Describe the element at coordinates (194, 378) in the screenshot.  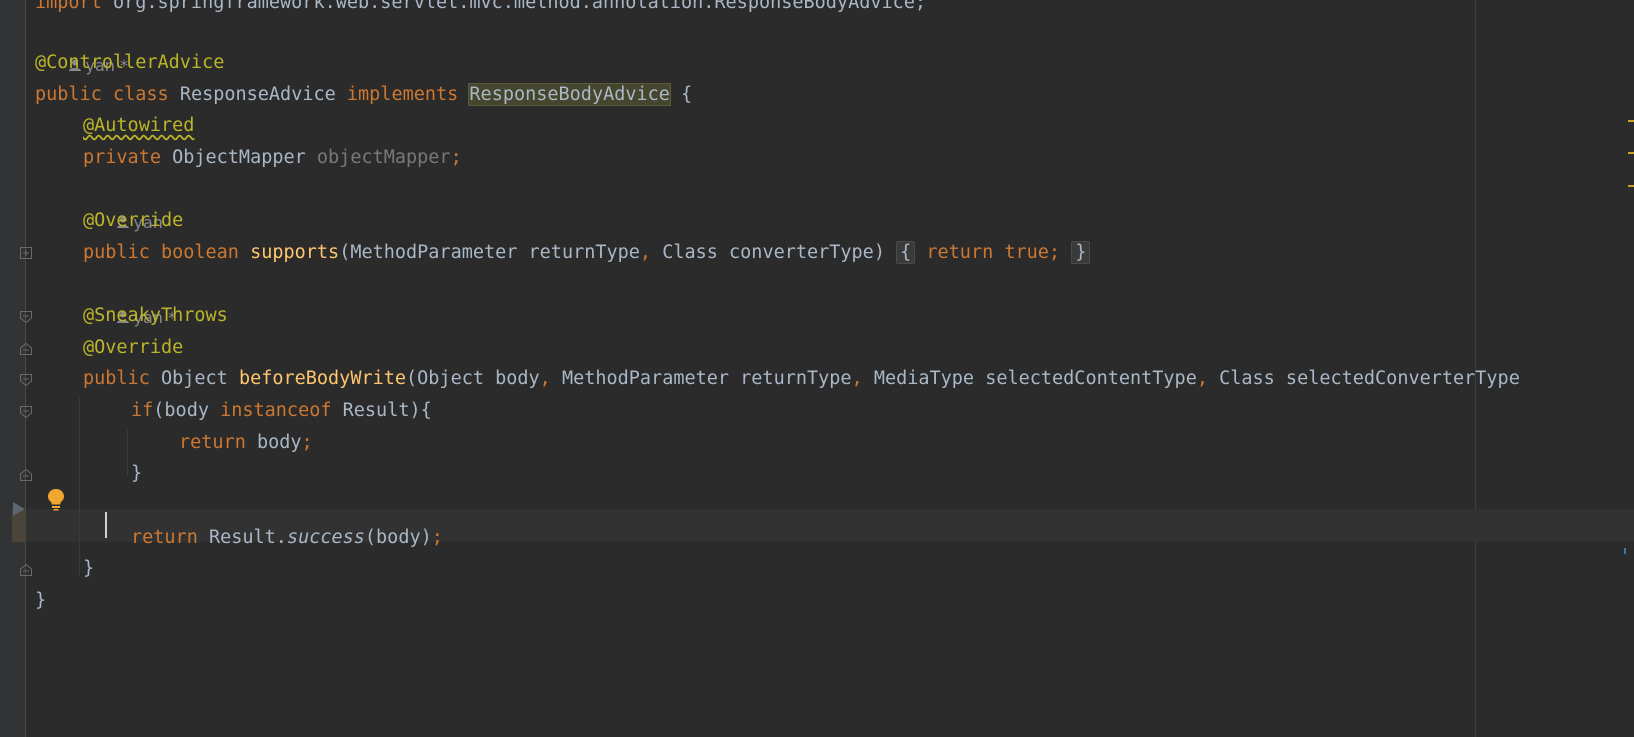
I see `type-name: Object` at that location.